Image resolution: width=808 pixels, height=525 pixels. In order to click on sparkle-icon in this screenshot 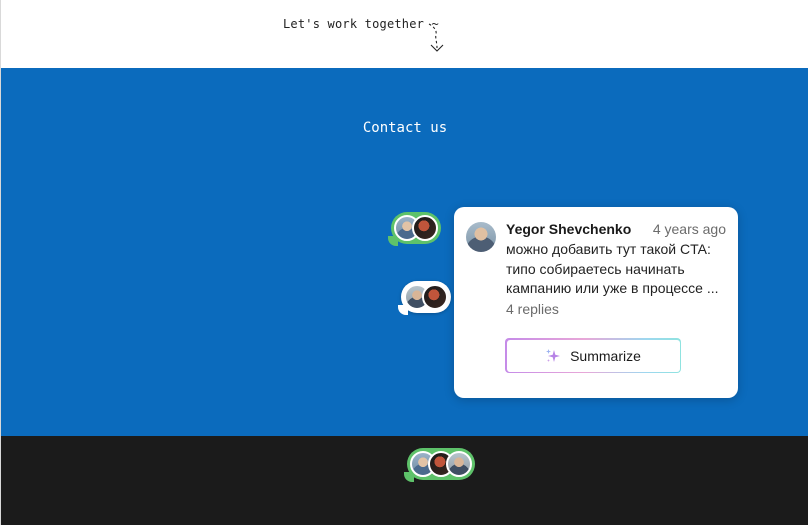, I will do `click(553, 355)`.